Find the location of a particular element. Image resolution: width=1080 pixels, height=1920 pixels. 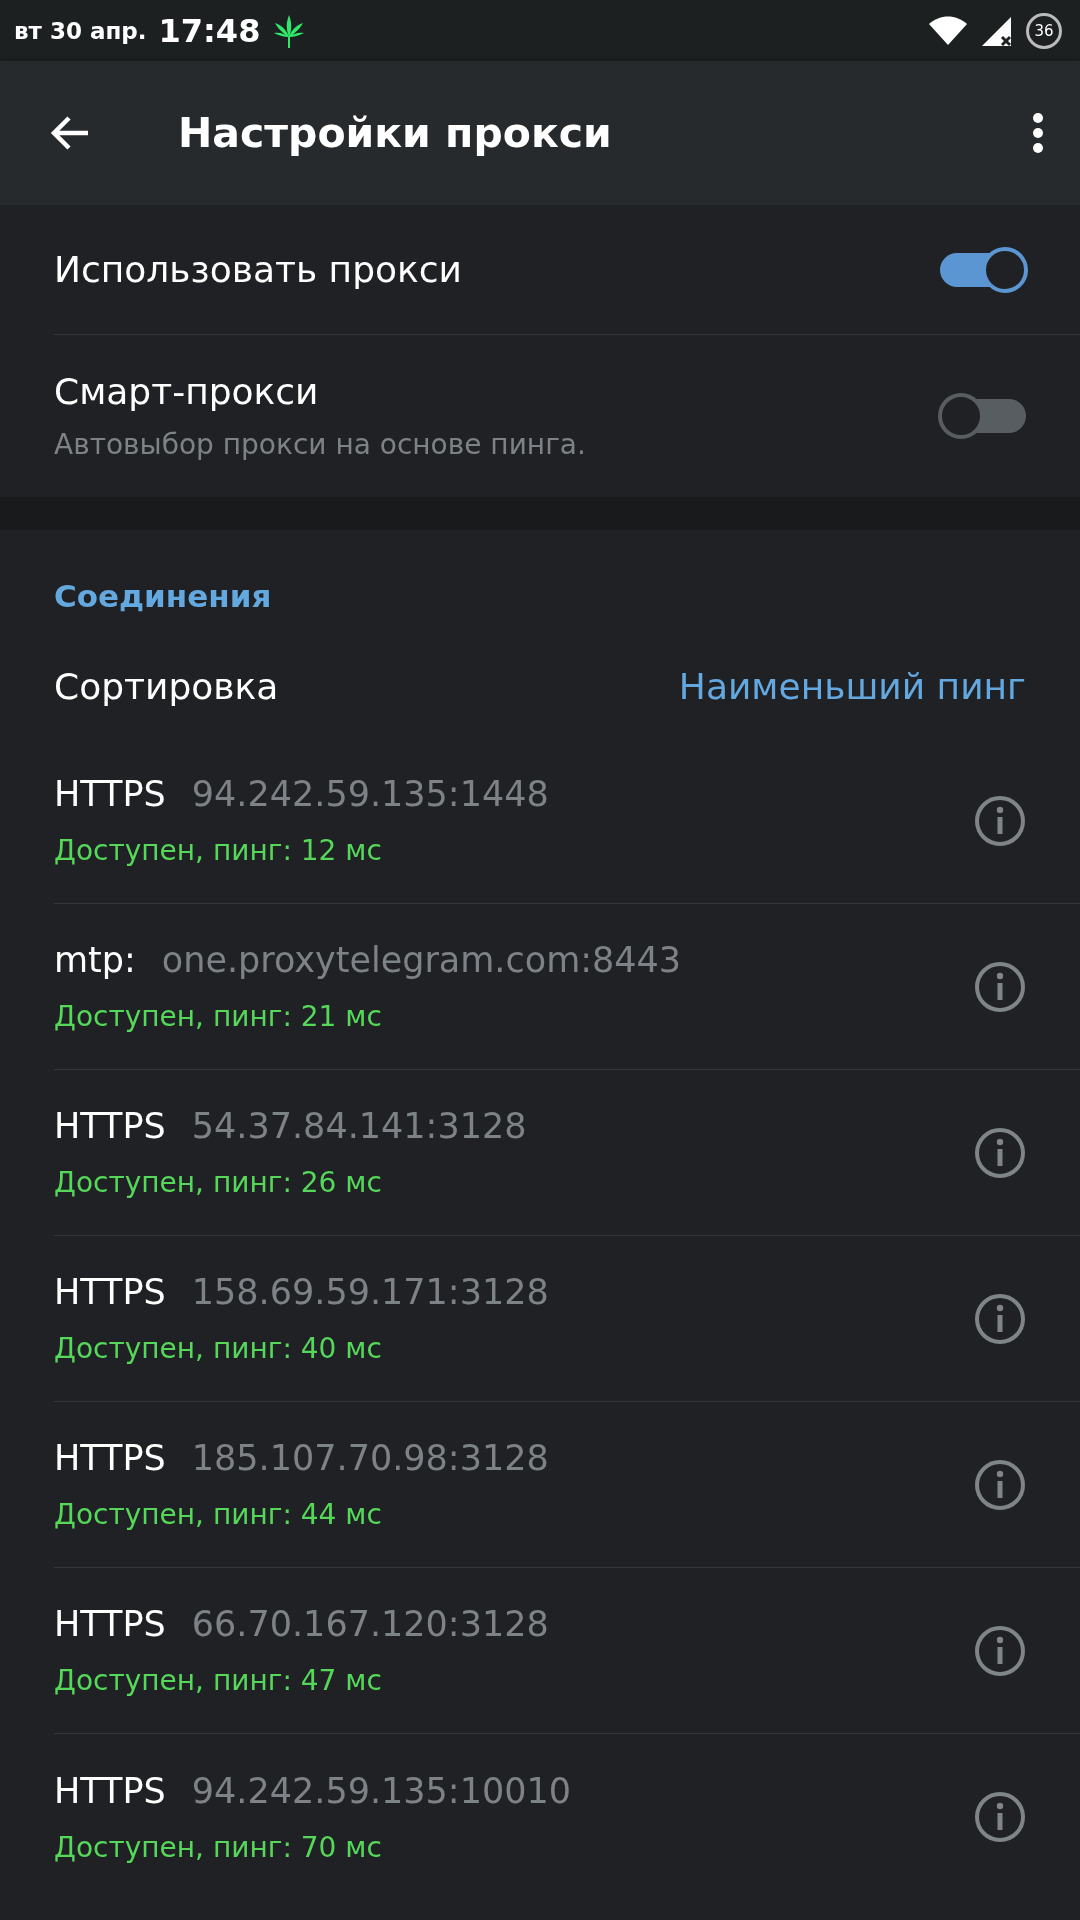

proxy-address: one.proxytelegram.com:8443 is located at coordinates (421, 960).